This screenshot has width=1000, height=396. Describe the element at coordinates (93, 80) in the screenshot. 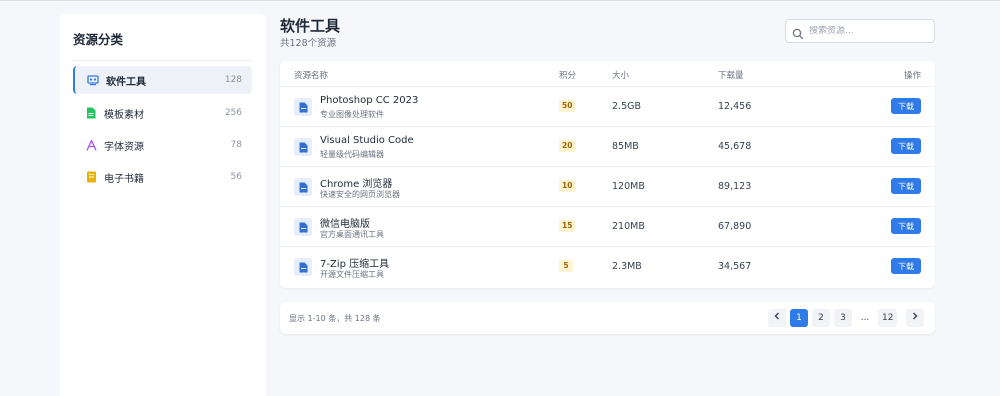

I see `monitor-icon` at that location.